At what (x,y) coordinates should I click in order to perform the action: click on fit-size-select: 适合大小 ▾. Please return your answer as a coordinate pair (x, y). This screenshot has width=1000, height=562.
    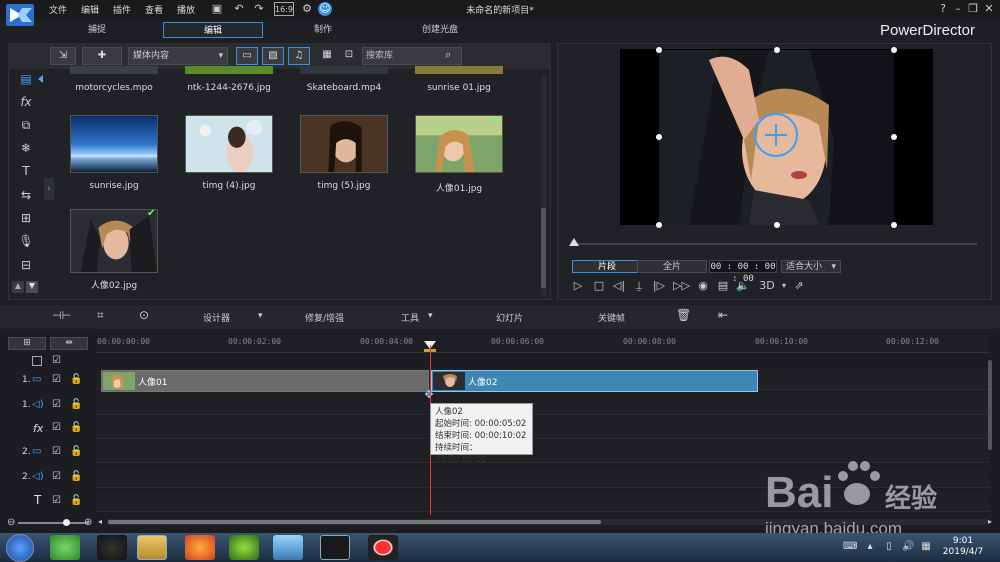
    Looking at the image, I should click on (811, 266).